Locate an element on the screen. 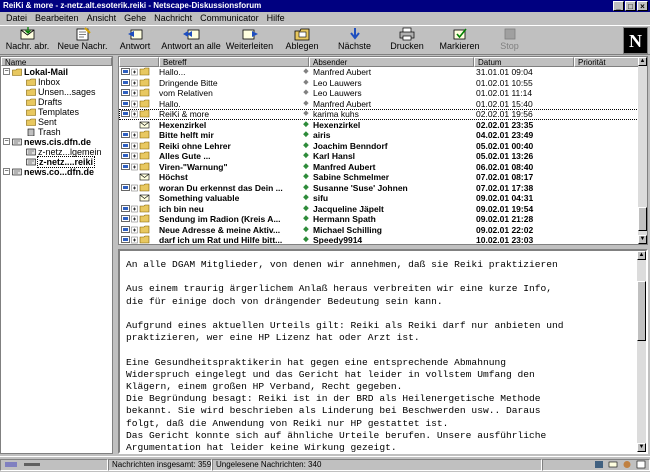 Image resolution: width=650 pixels, height=472 pixels. message-row: vom Relativen Leo Lauwers 01.02.01 11:14 ◆ is located at coordinates (379, 93).